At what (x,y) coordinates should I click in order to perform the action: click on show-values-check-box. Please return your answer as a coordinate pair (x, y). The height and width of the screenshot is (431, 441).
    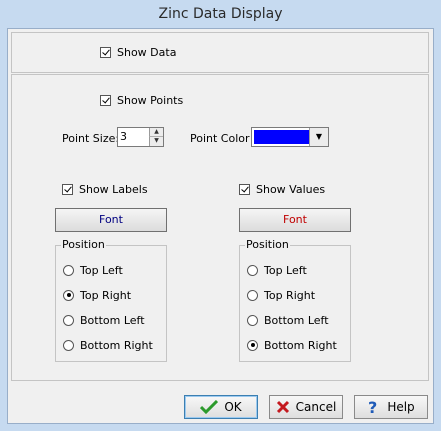
    Looking at the image, I should click on (244, 189).